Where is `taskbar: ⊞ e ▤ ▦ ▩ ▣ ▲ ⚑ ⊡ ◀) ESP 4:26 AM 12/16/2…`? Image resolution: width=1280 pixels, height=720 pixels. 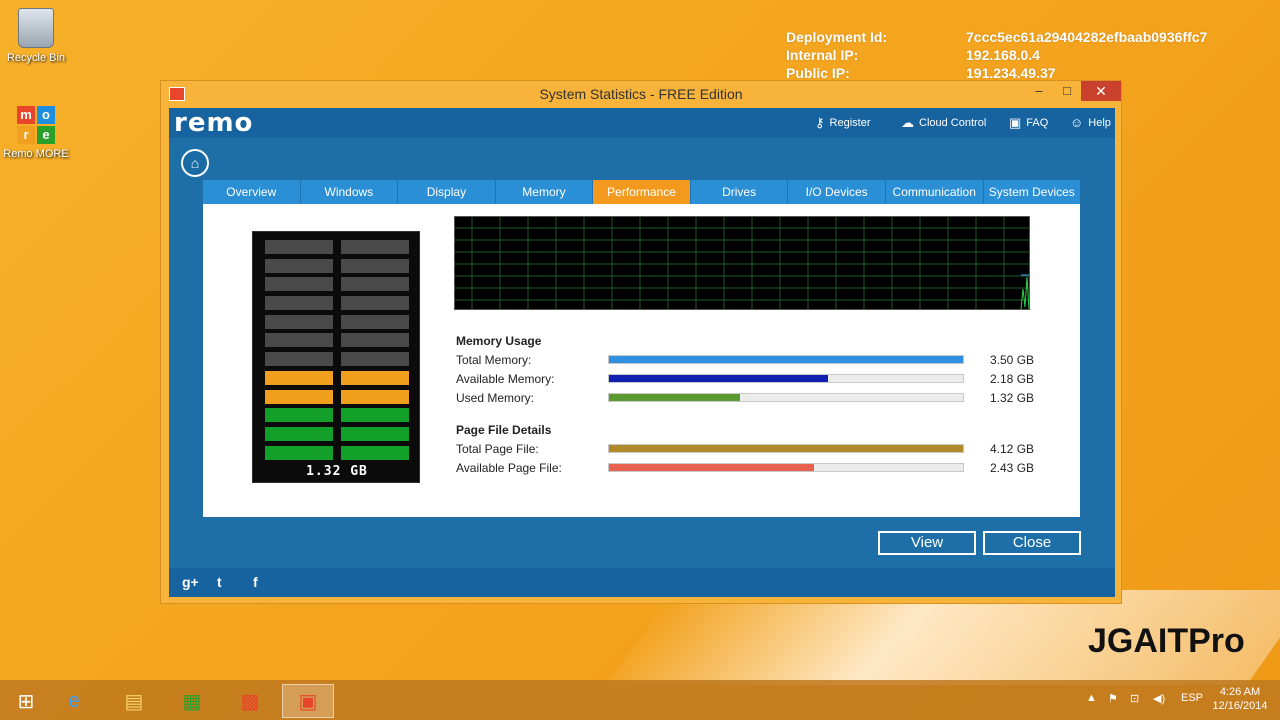 taskbar: ⊞ e ▤ ▦ ▩ ▣ ▲ ⚑ ⊡ ◀) ESP 4:26 AM 12/16/2… is located at coordinates (640, 700).